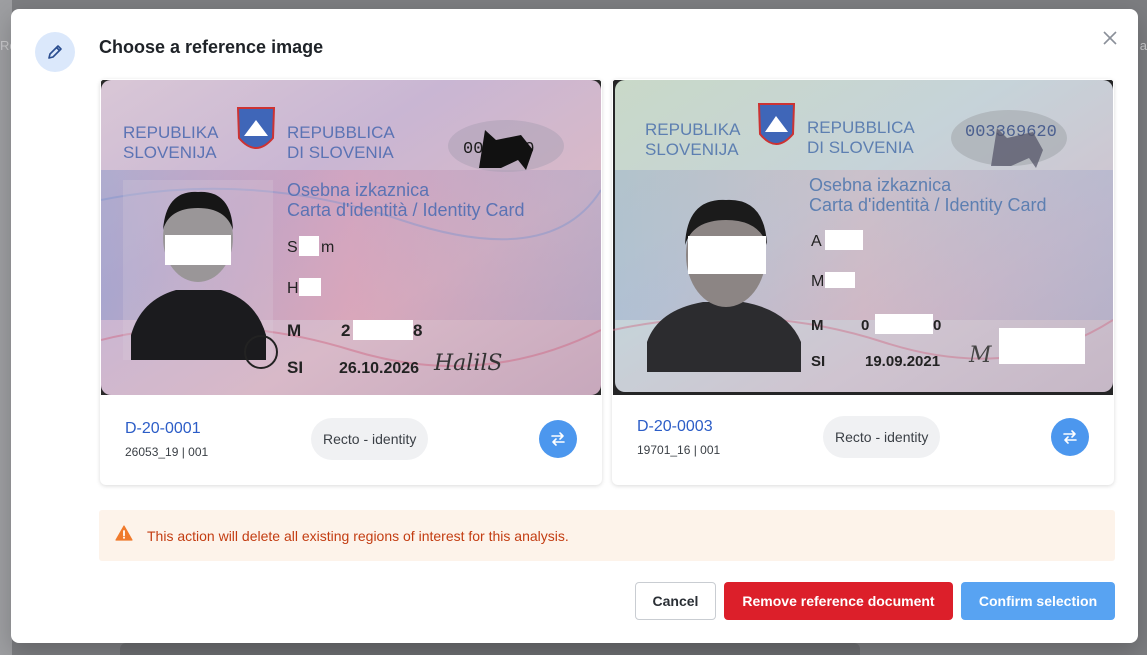 This screenshot has width=1147, height=655. I want to click on warning-triangle-icon, so click(124, 535).